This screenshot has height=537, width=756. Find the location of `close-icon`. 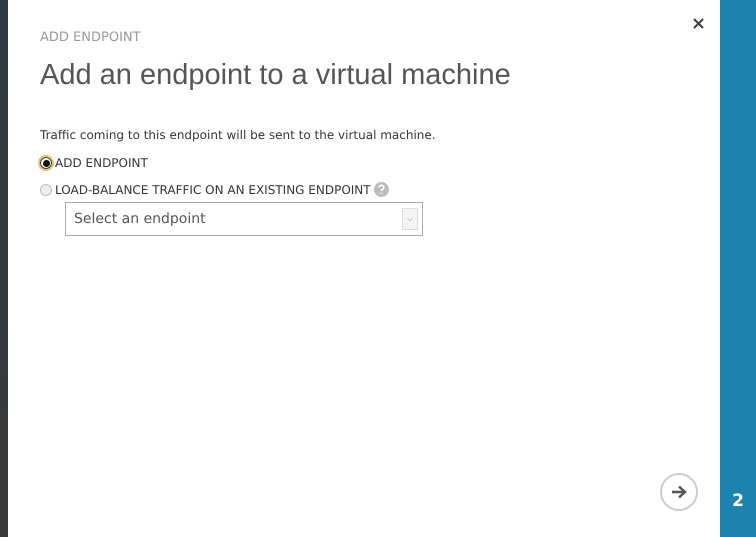

close-icon is located at coordinates (698, 23).